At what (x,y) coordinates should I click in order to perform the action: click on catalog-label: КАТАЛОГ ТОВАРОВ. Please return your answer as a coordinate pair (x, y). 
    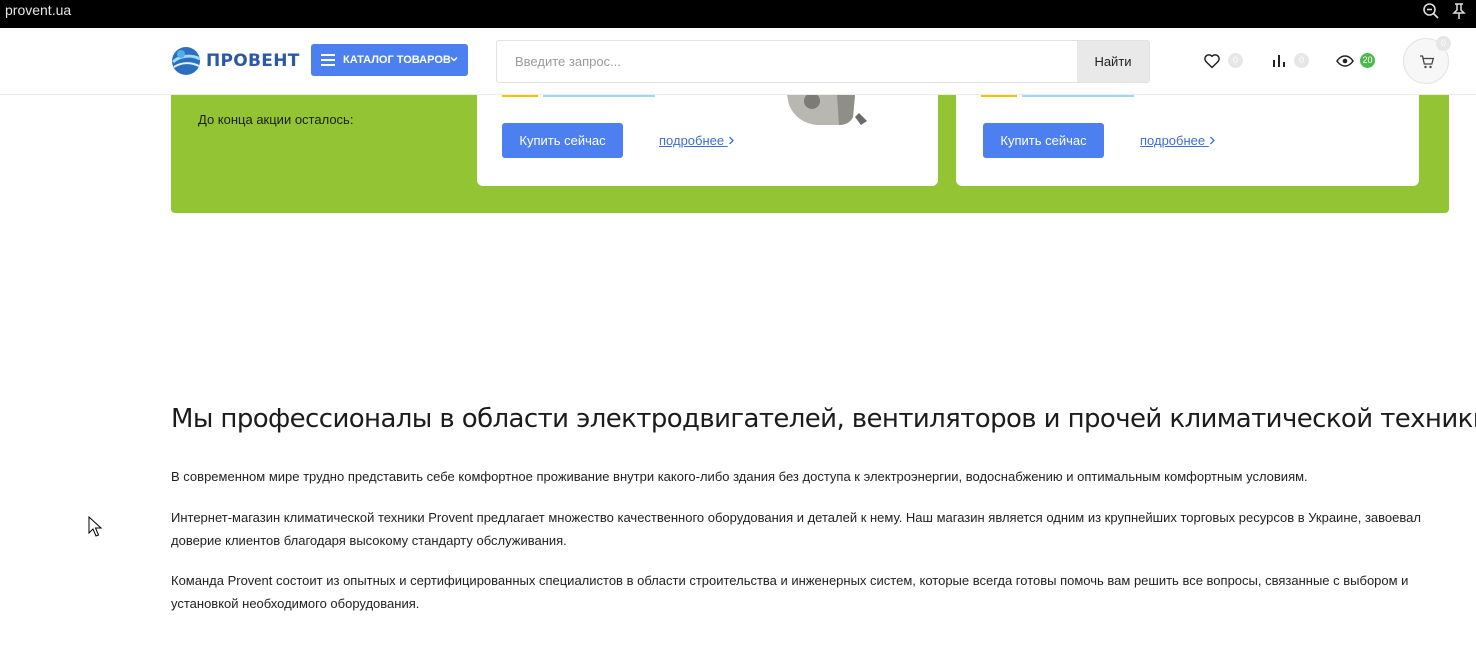
    Looking at the image, I should click on (397, 60).